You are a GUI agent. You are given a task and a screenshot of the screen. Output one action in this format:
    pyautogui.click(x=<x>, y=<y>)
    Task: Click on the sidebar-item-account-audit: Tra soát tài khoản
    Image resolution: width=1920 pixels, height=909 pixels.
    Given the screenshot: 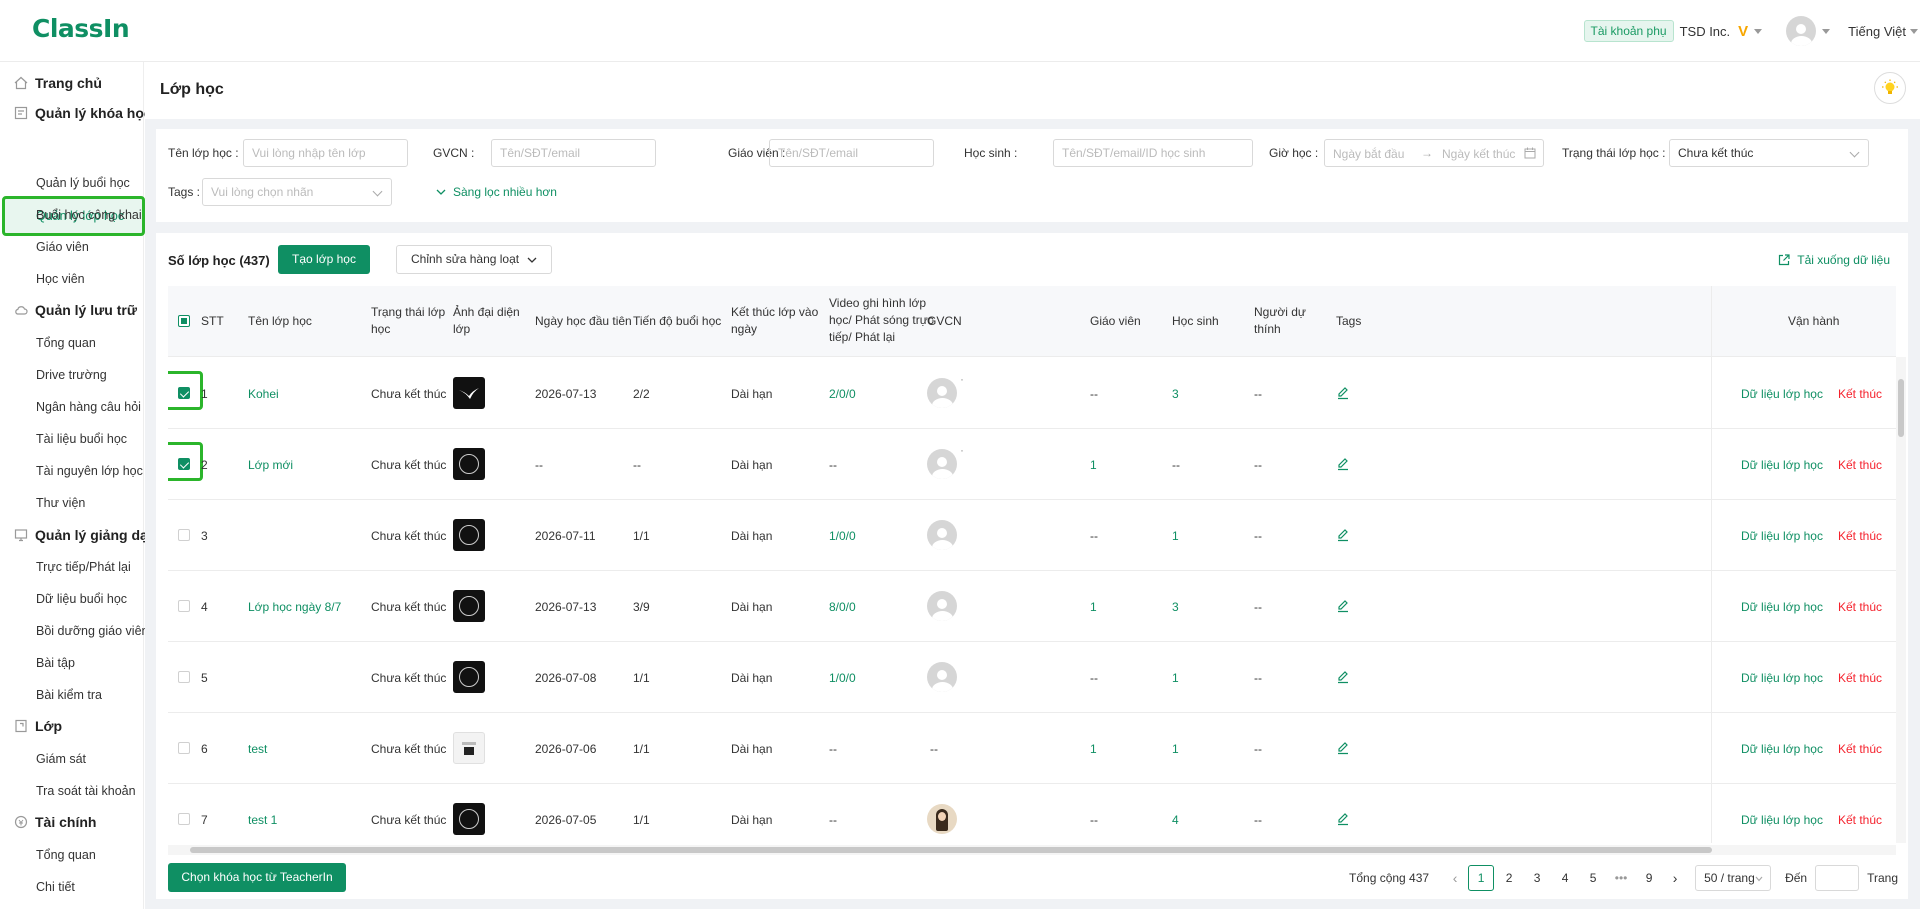 What is the action you would take?
    pyautogui.click(x=86, y=791)
    